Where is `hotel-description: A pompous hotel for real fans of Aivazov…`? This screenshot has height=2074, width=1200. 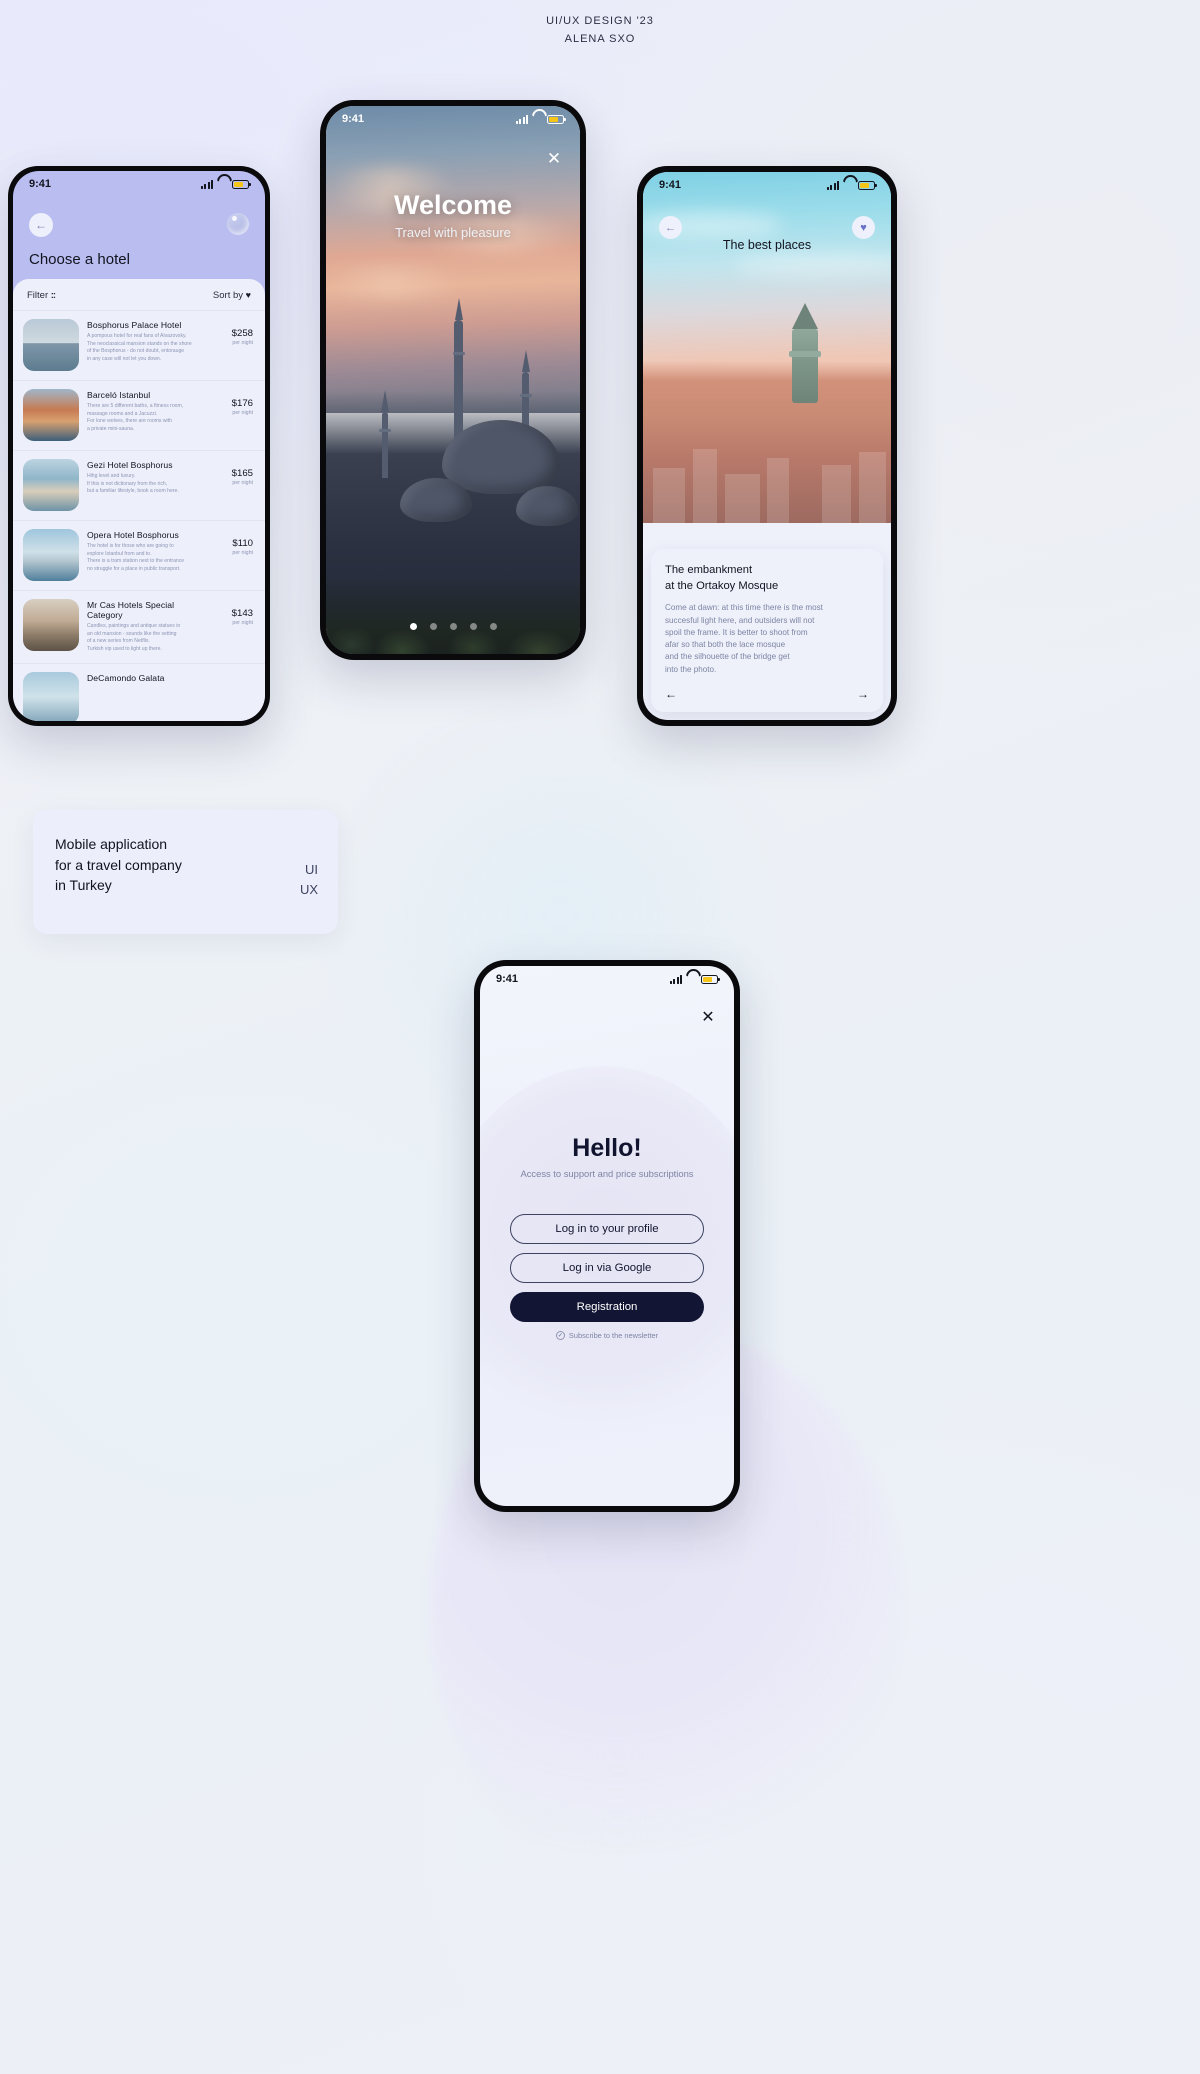 hotel-description: A pompous hotel for real fans of Aivazov… is located at coordinates (139, 348).